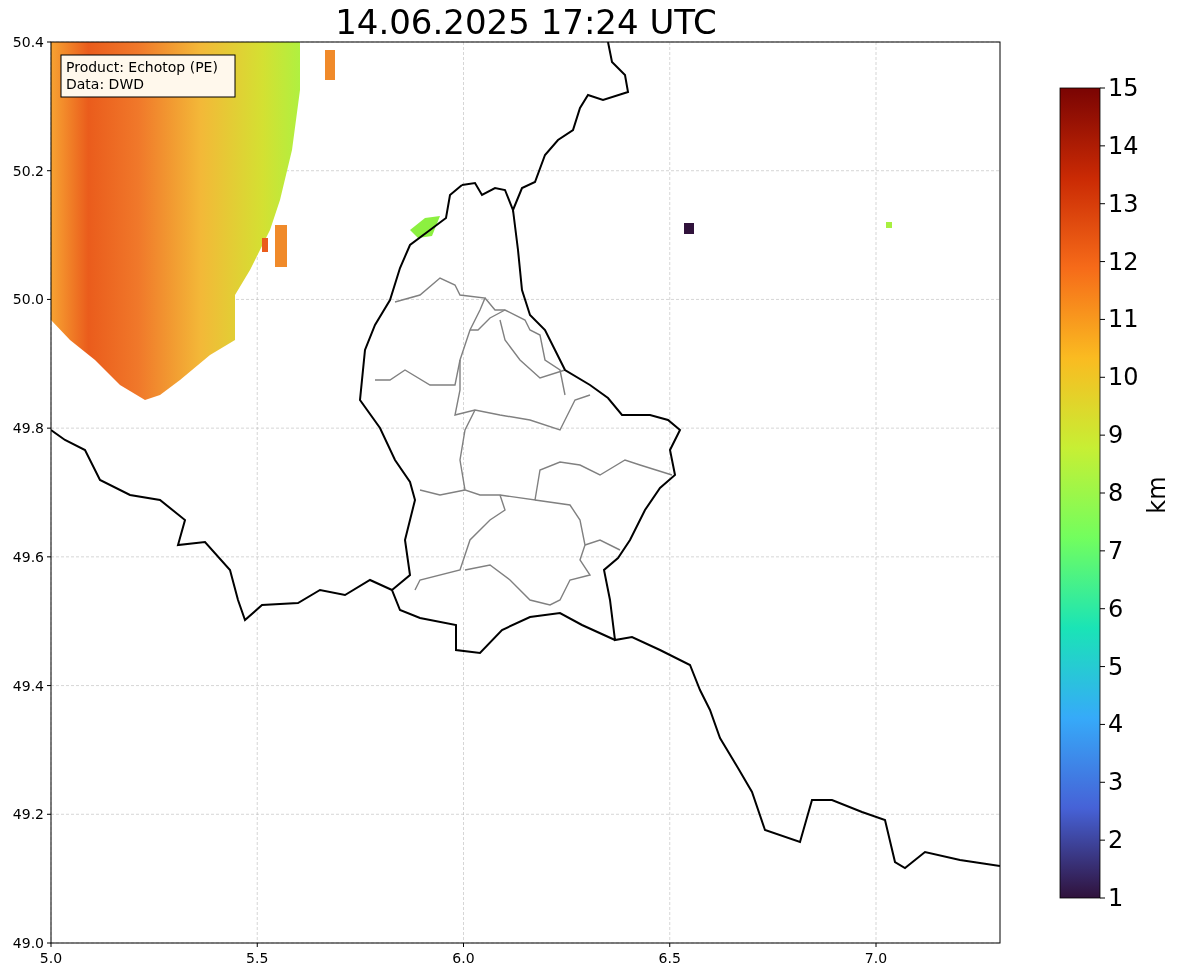 The height and width of the screenshot is (976, 1178). What do you see at coordinates (1116, 493) in the screenshot?
I see `colorbar-tick-label: 8` at bounding box center [1116, 493].